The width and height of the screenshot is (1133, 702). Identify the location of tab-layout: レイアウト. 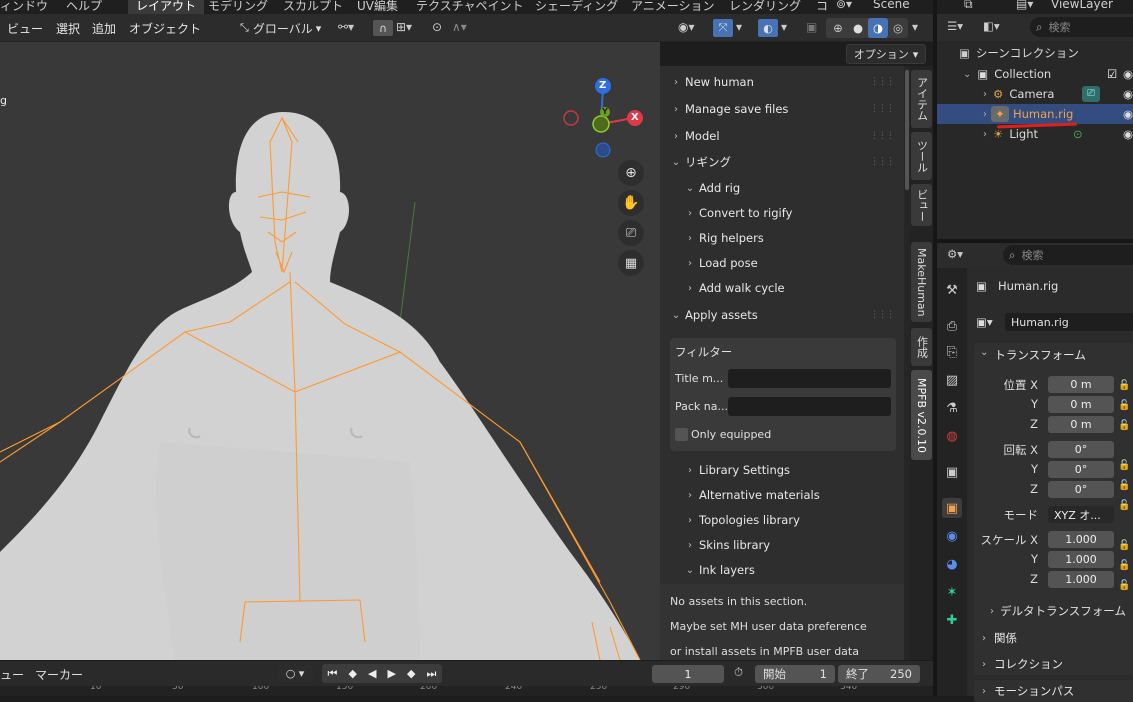
(166, 7).